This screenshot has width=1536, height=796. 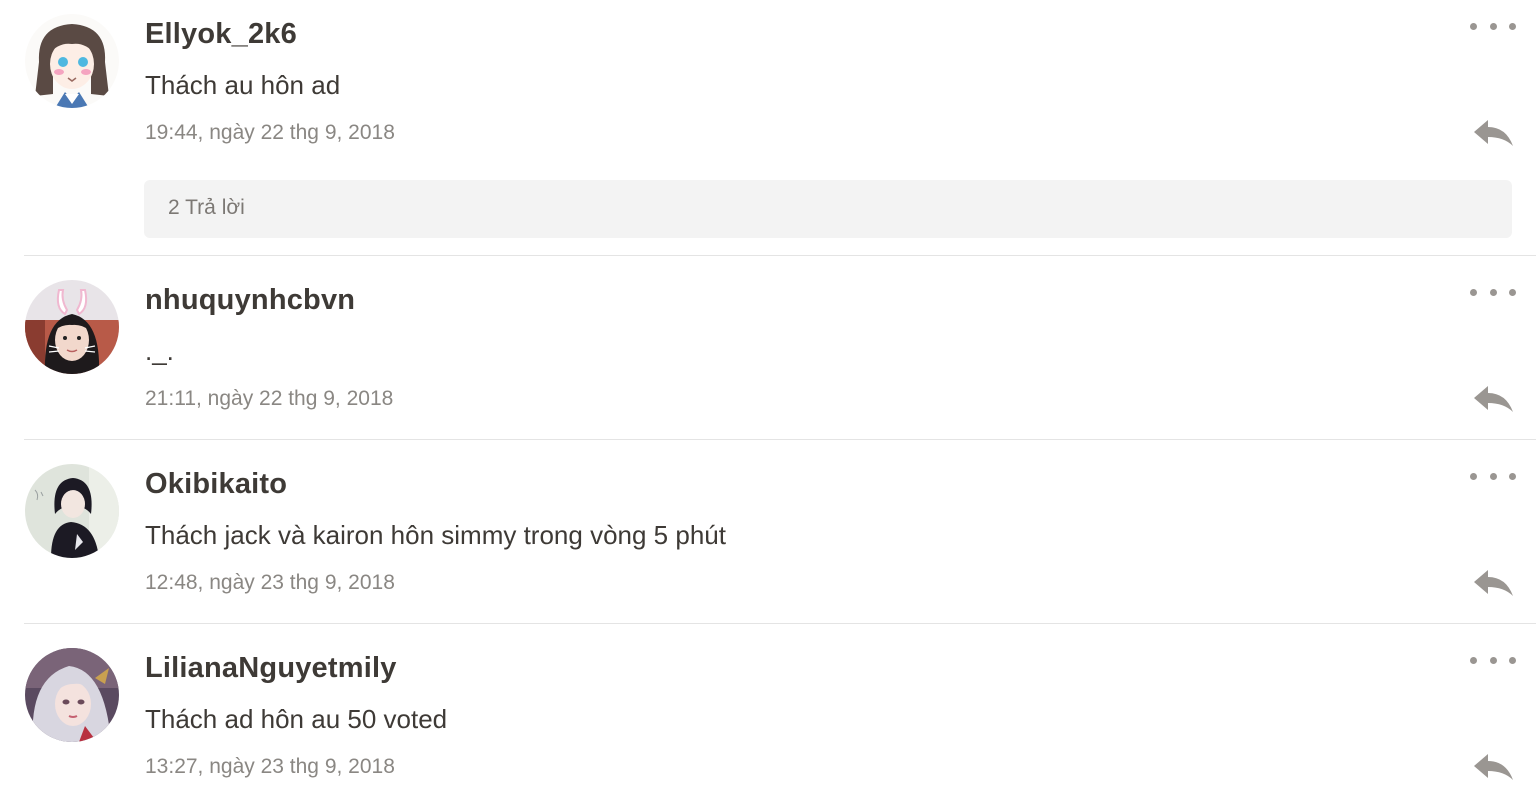 What do you see at coordinates (206, 207) in the screenshot?
I see `replies-count-label: 2 Trả lời` at bounding box center [206, 207].